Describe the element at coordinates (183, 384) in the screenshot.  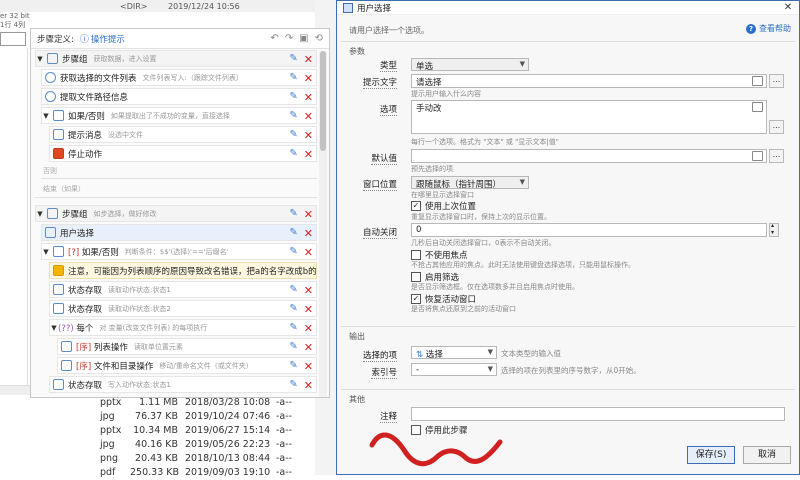
I see `step-item: 状态存取 写入动作状态:状态1 ✎ ✕` at that location.